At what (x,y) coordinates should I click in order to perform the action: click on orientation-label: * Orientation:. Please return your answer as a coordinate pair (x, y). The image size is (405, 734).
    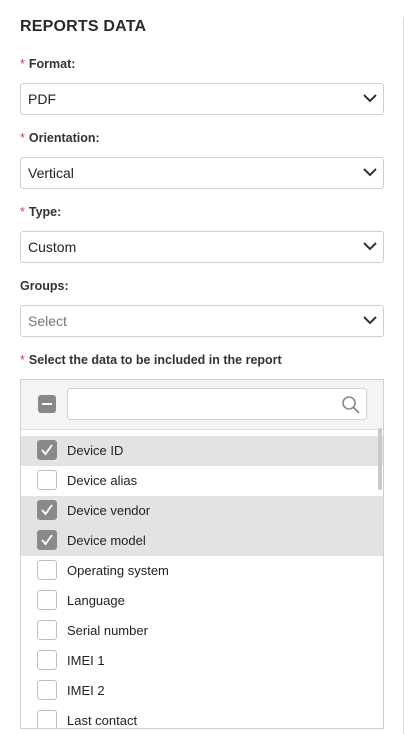
    Looking at the image, I should click on (60, 138).